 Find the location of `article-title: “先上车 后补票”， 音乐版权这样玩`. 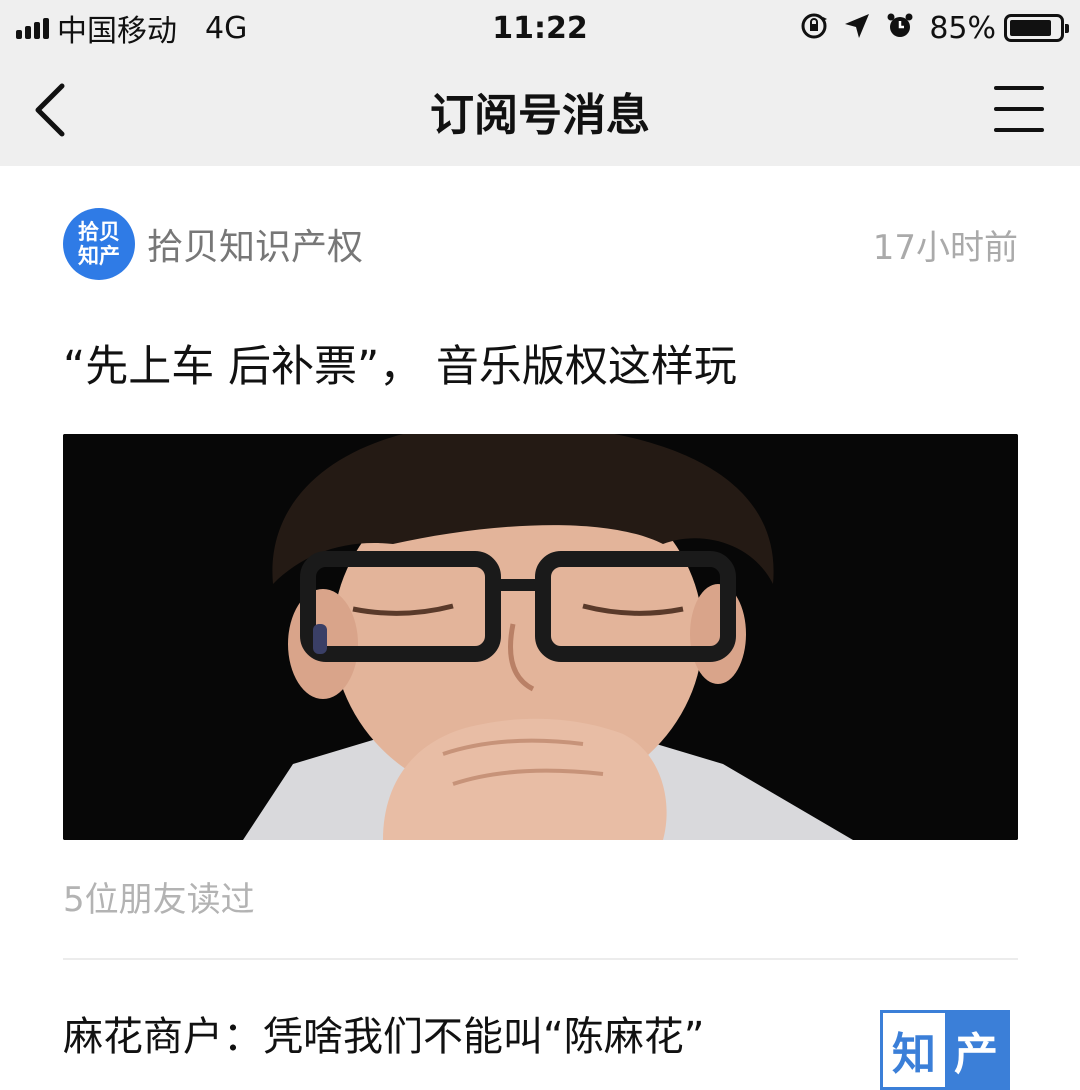

article-title: “先上车 后补票”， 音乐版权这样玩 is located at coordinates (540, 363).